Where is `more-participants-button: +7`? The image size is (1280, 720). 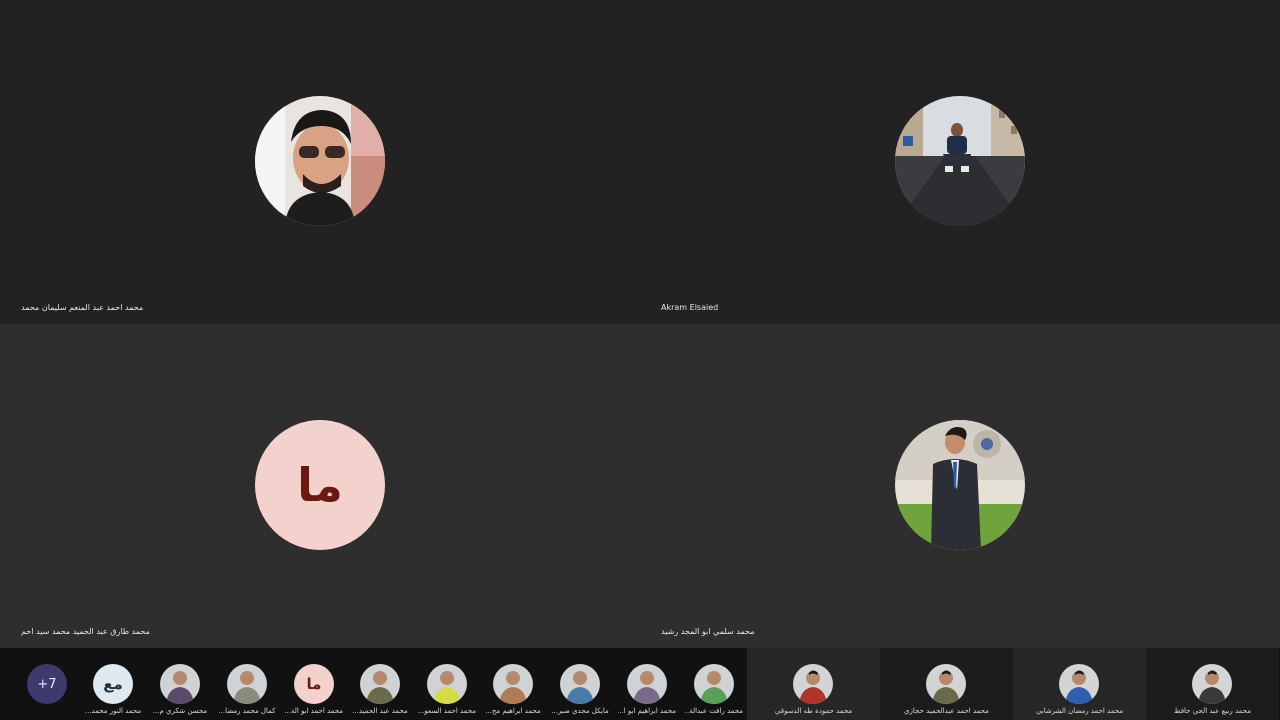
more-participants-button: +7 is located at coordinates (47, 684).